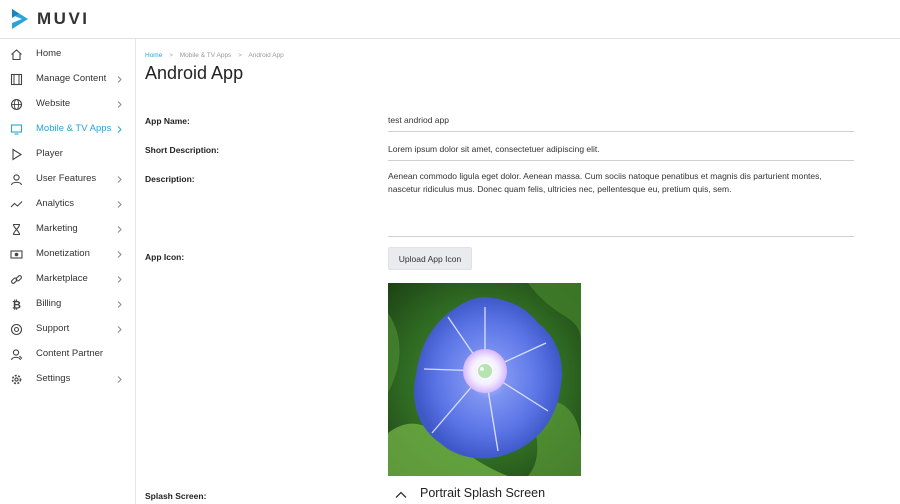 This screenshot has height=504, width=900. I want to click on sidebar-item-home: Home, so click(68, 54).